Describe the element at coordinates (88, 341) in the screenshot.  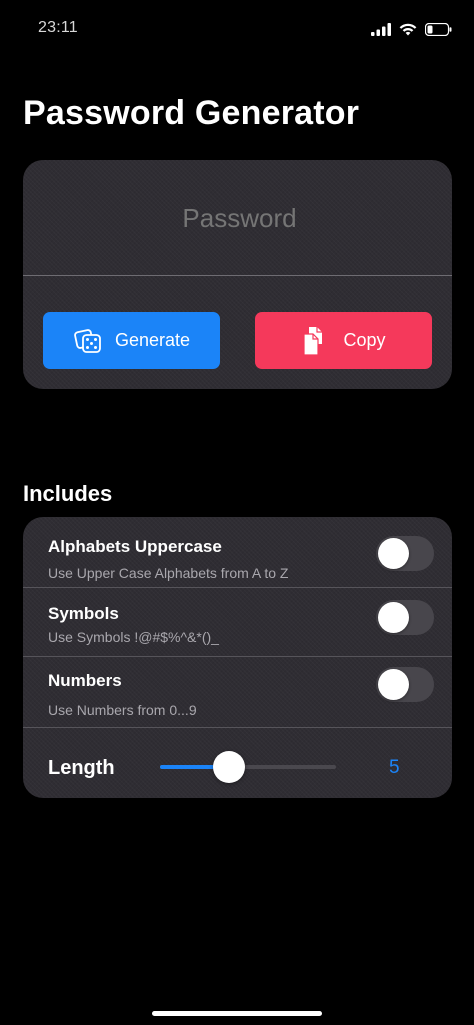
I see `dice-icon` at that location.